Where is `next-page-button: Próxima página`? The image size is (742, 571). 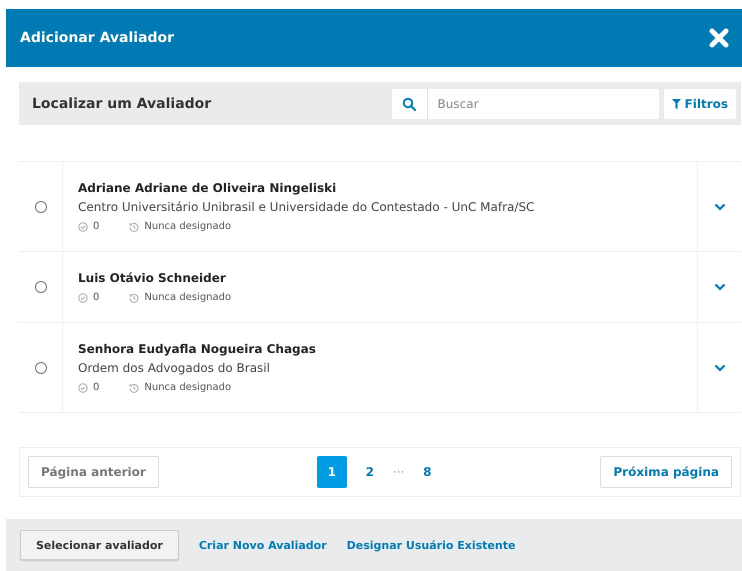
next-page-button: Próxima página is located at coordinates (666, 472).